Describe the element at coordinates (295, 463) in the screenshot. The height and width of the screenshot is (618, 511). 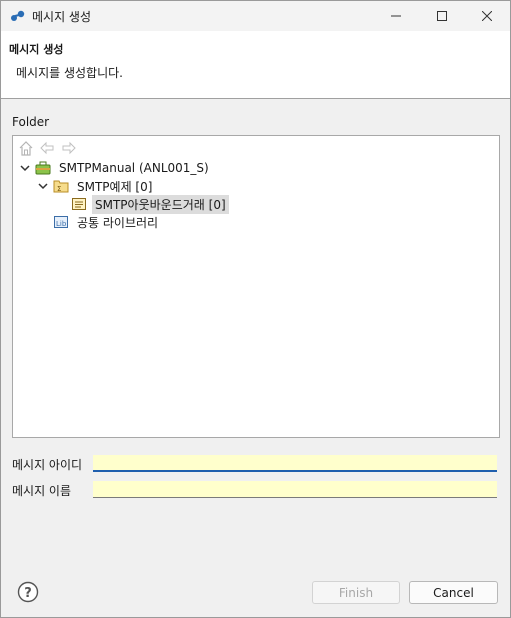
I see `message-id-field` at that location.